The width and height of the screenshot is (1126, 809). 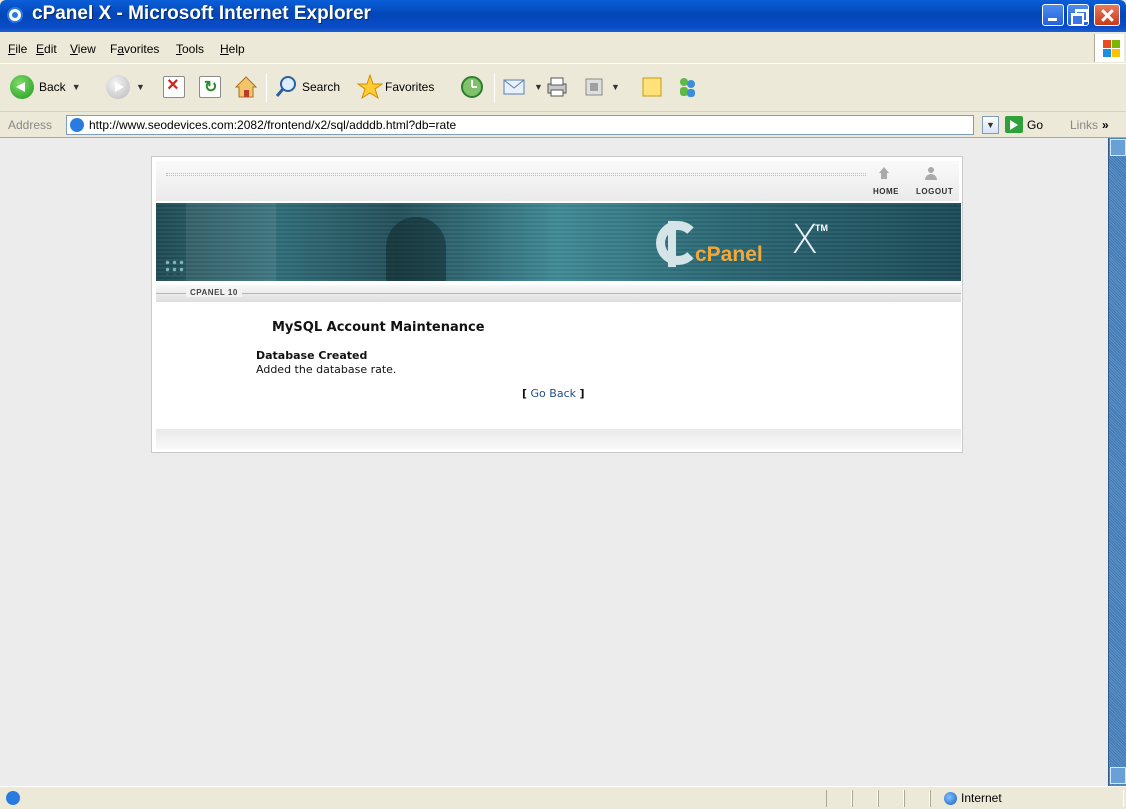 What do you see at coordinates (1109, 48) in the screenshot?
I see `windows-logo-icon` at bounding box center [1109, 48].